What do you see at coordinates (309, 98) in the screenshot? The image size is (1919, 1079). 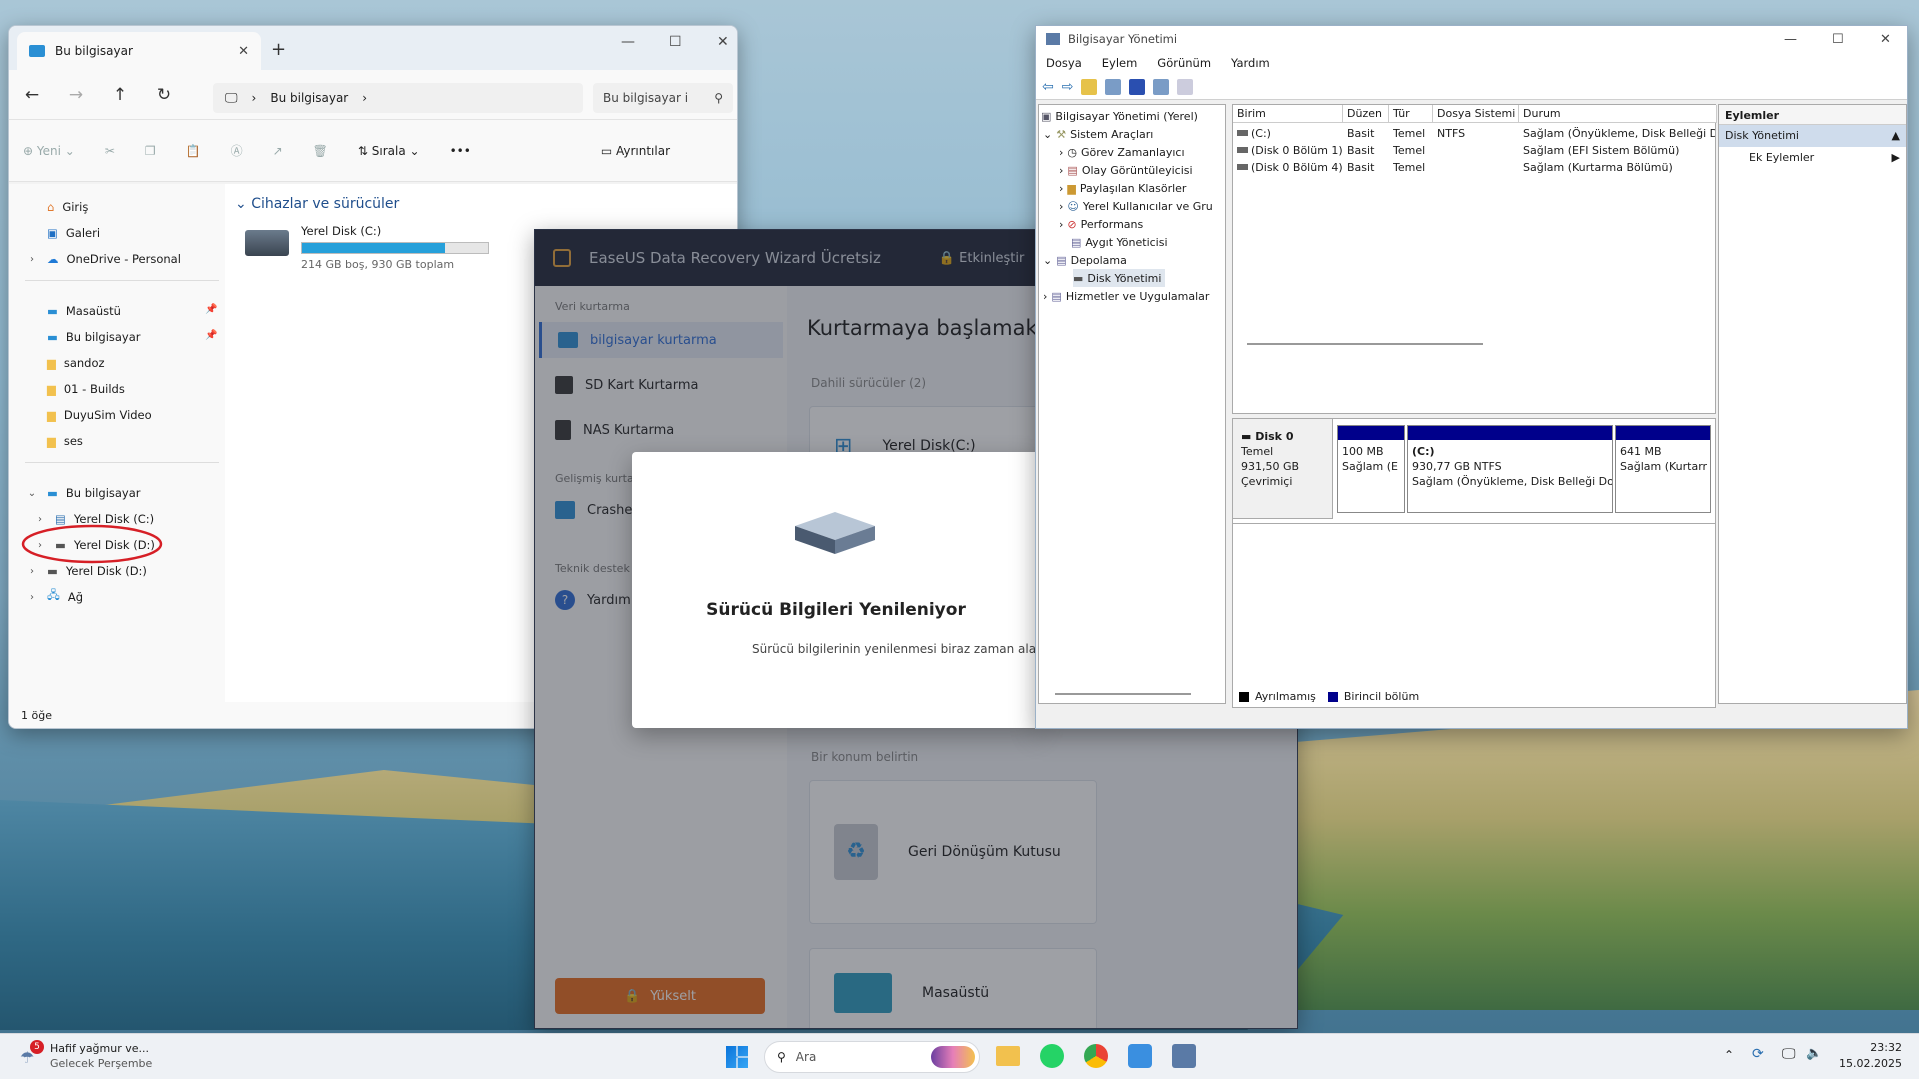 I see `address-crumb: Bu bilgisayar` at bounding box center [309, 98].